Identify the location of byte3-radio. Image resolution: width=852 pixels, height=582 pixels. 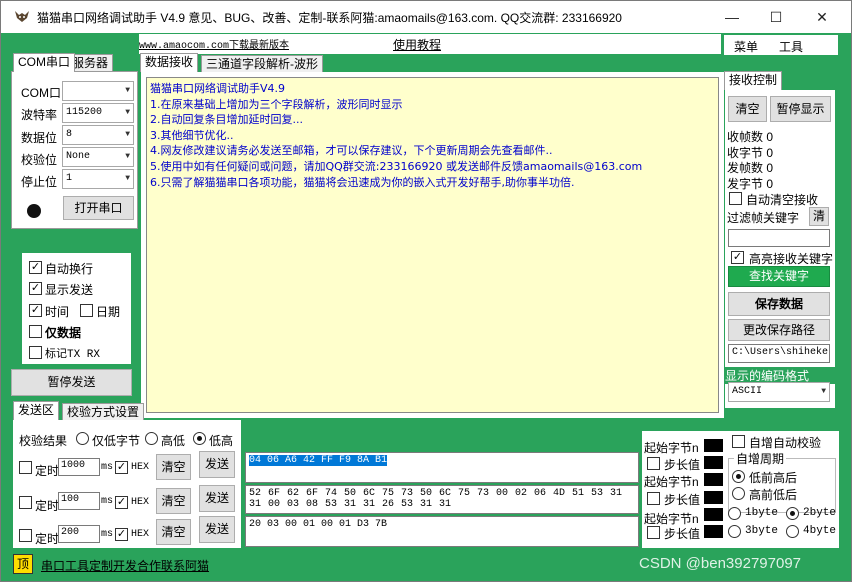
(734, 531).